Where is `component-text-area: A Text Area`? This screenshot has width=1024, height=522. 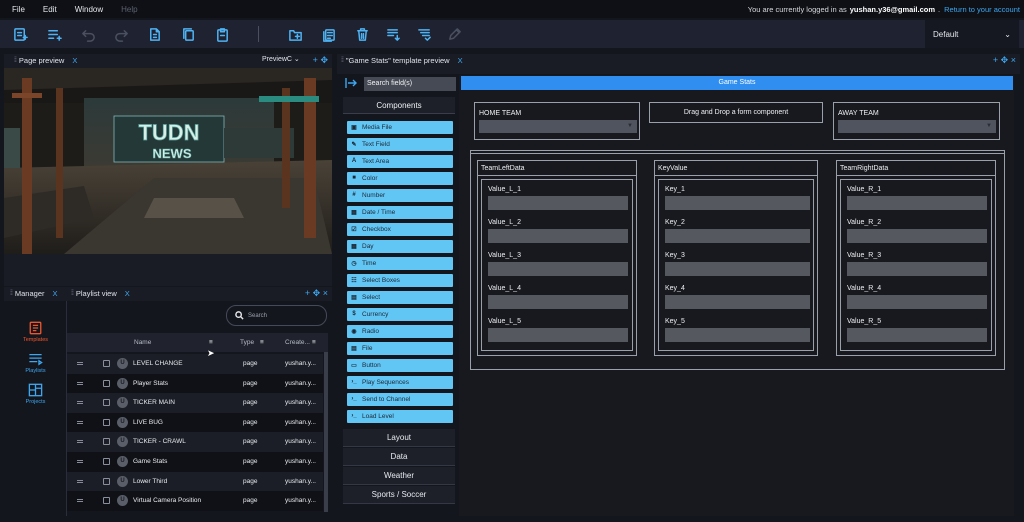 component-text-area: A Text Area is located at coordinates (400, 161).